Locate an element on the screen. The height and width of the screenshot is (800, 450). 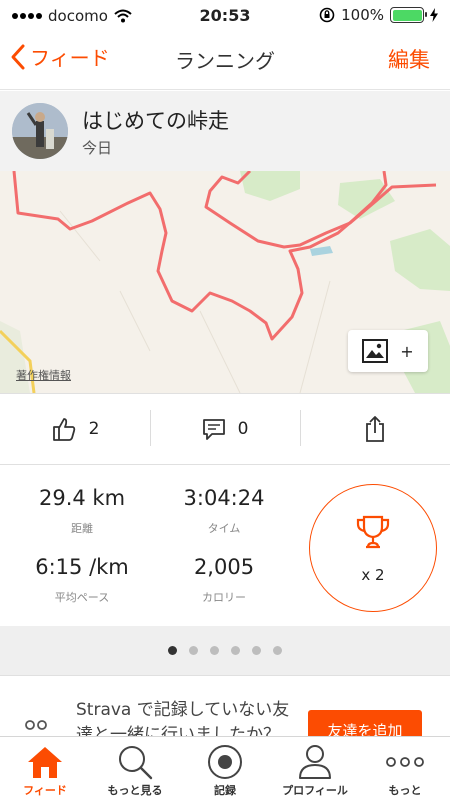
kudos-button: 2 is located at coordinates (75, 429).